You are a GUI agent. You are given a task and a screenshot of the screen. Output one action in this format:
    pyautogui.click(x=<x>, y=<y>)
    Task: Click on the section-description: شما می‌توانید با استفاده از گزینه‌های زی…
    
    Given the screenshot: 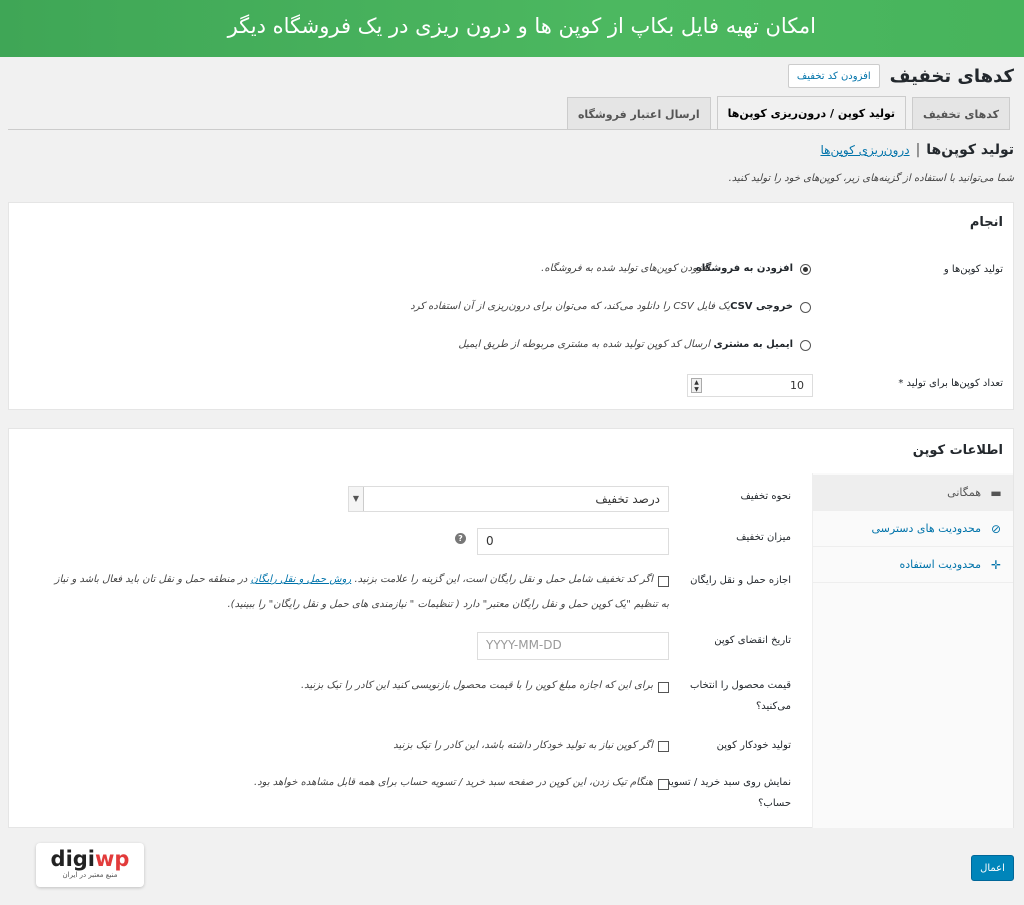 What is the action you would take?
    pyautogui.click(x=871, y=178)
    